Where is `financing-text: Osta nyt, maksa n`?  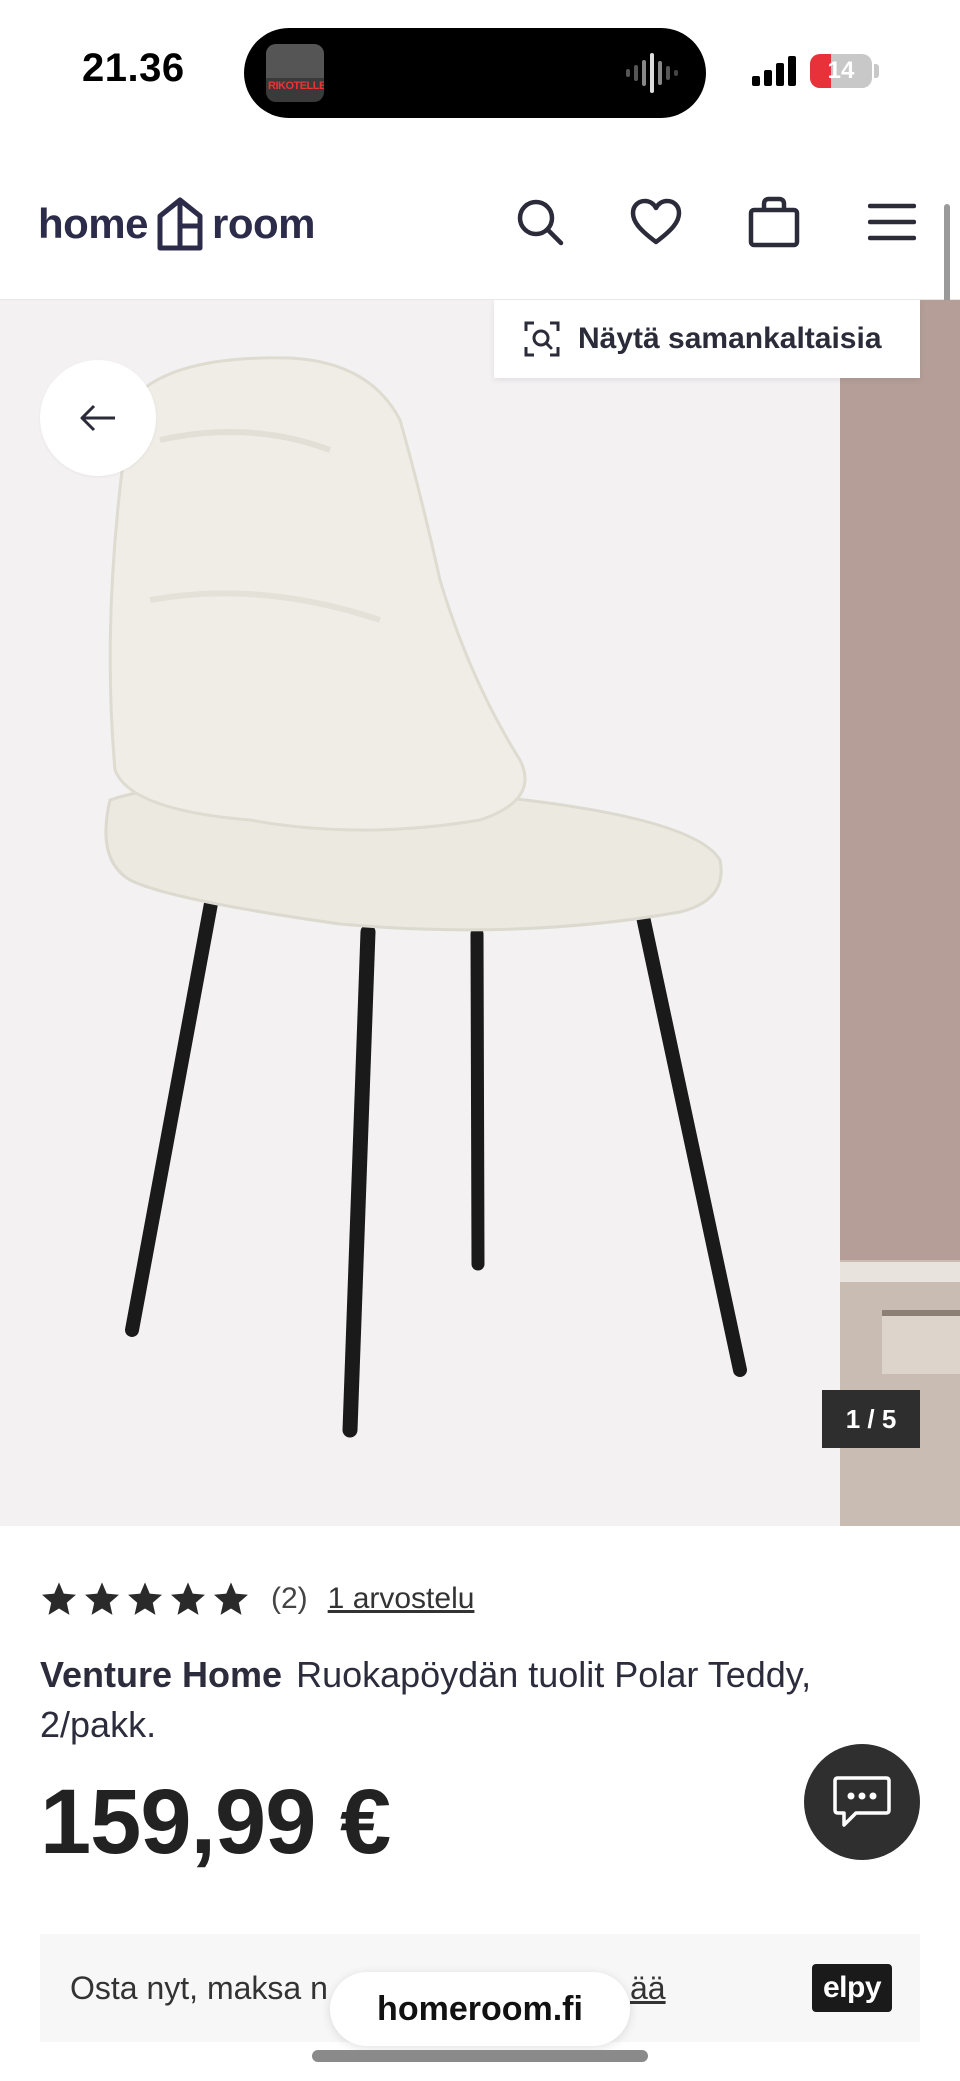 financing-text: Osta nyt, maksa n is located at coordinates (199, 1988).